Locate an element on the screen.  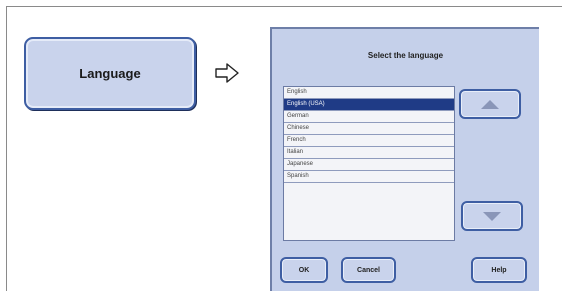
cancel-button-label: Cancel is located at coordinates (368, 270).